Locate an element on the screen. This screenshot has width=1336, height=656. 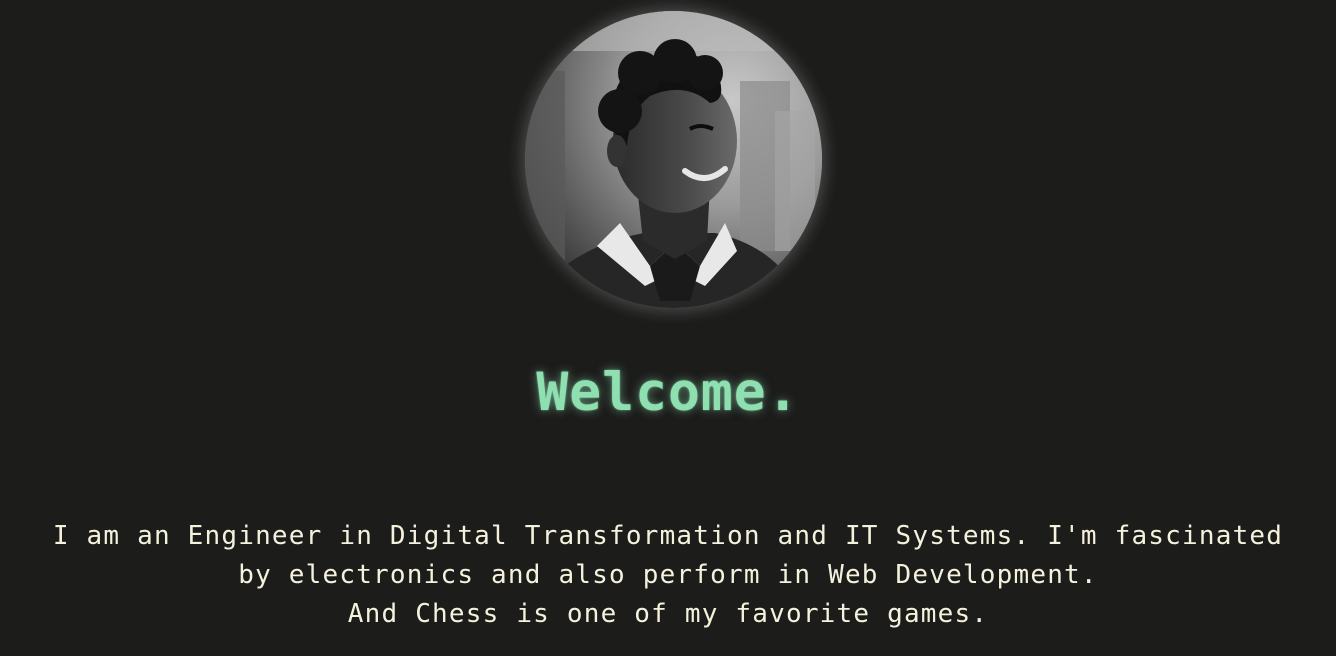
portrait-photo-icon is located at coordinates (673, 159).